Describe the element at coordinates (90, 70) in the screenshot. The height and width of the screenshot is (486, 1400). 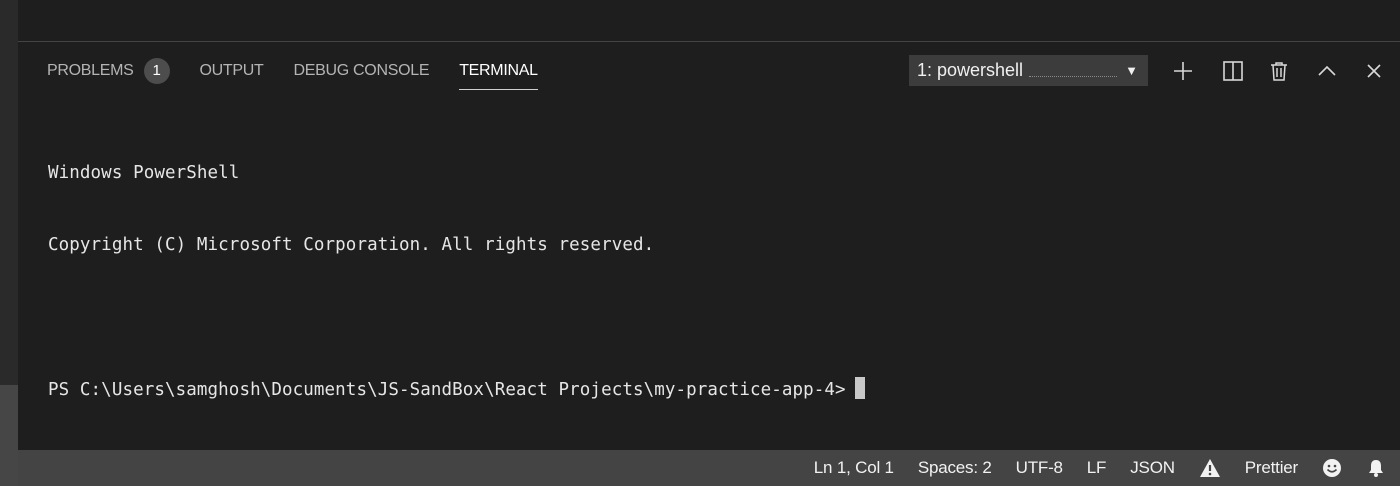
I see `tab-problems-label: PROBLEMS` at that location.